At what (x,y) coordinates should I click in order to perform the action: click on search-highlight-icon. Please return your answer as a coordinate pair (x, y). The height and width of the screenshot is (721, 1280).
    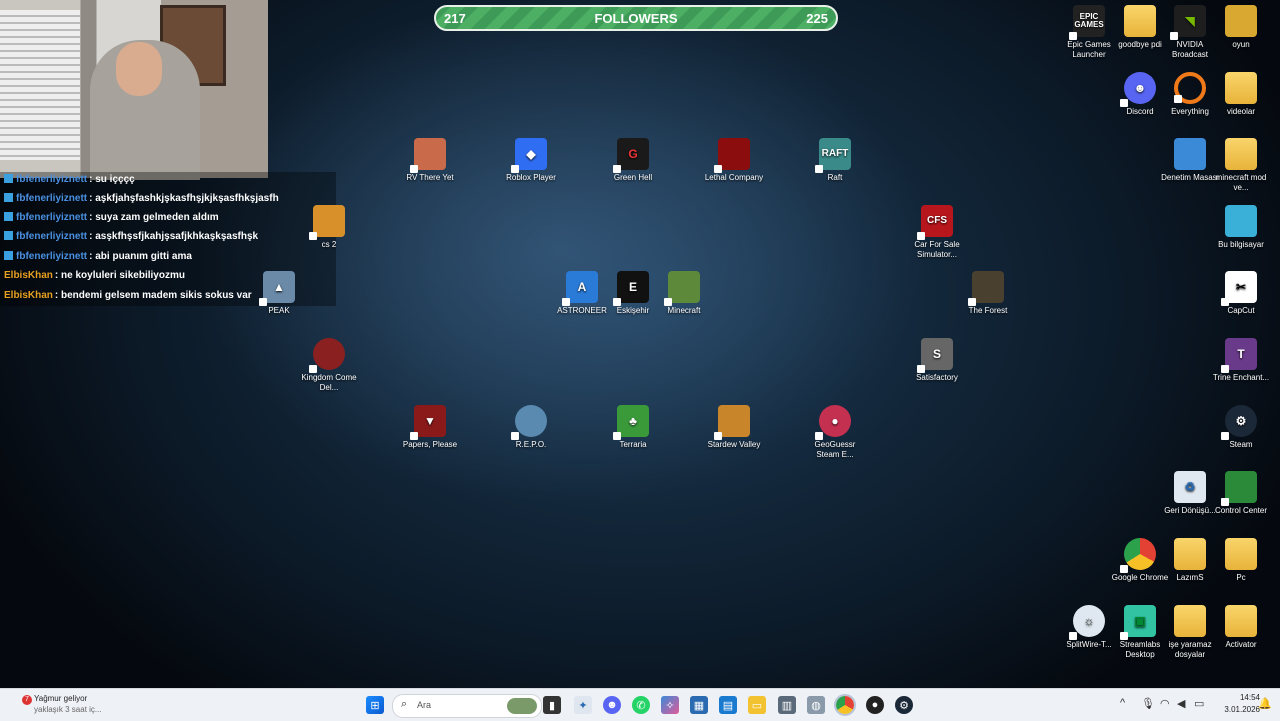
    Looking at the image, I should click on (522, 706).